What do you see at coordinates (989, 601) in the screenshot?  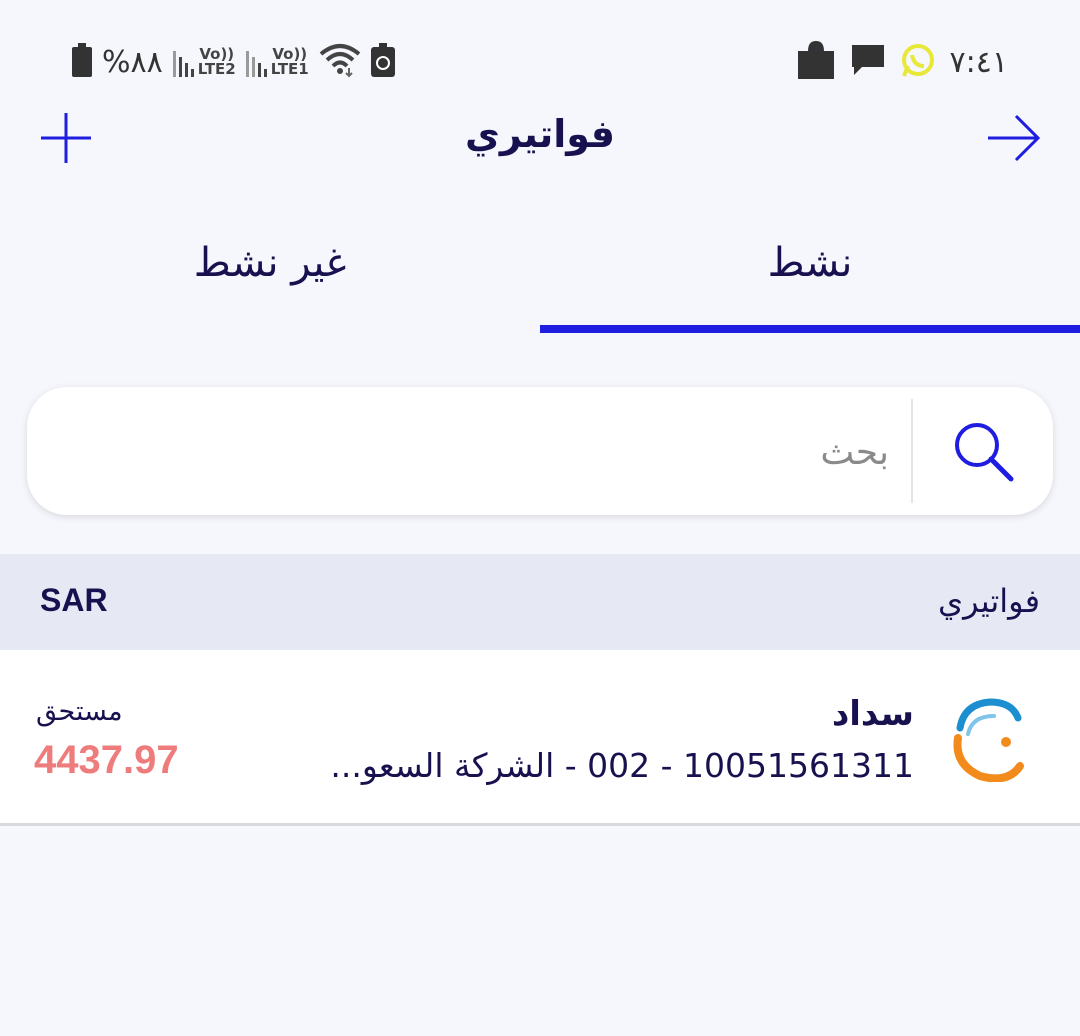 I see `section-title: فواتيري` at bounding box center [989, 601].